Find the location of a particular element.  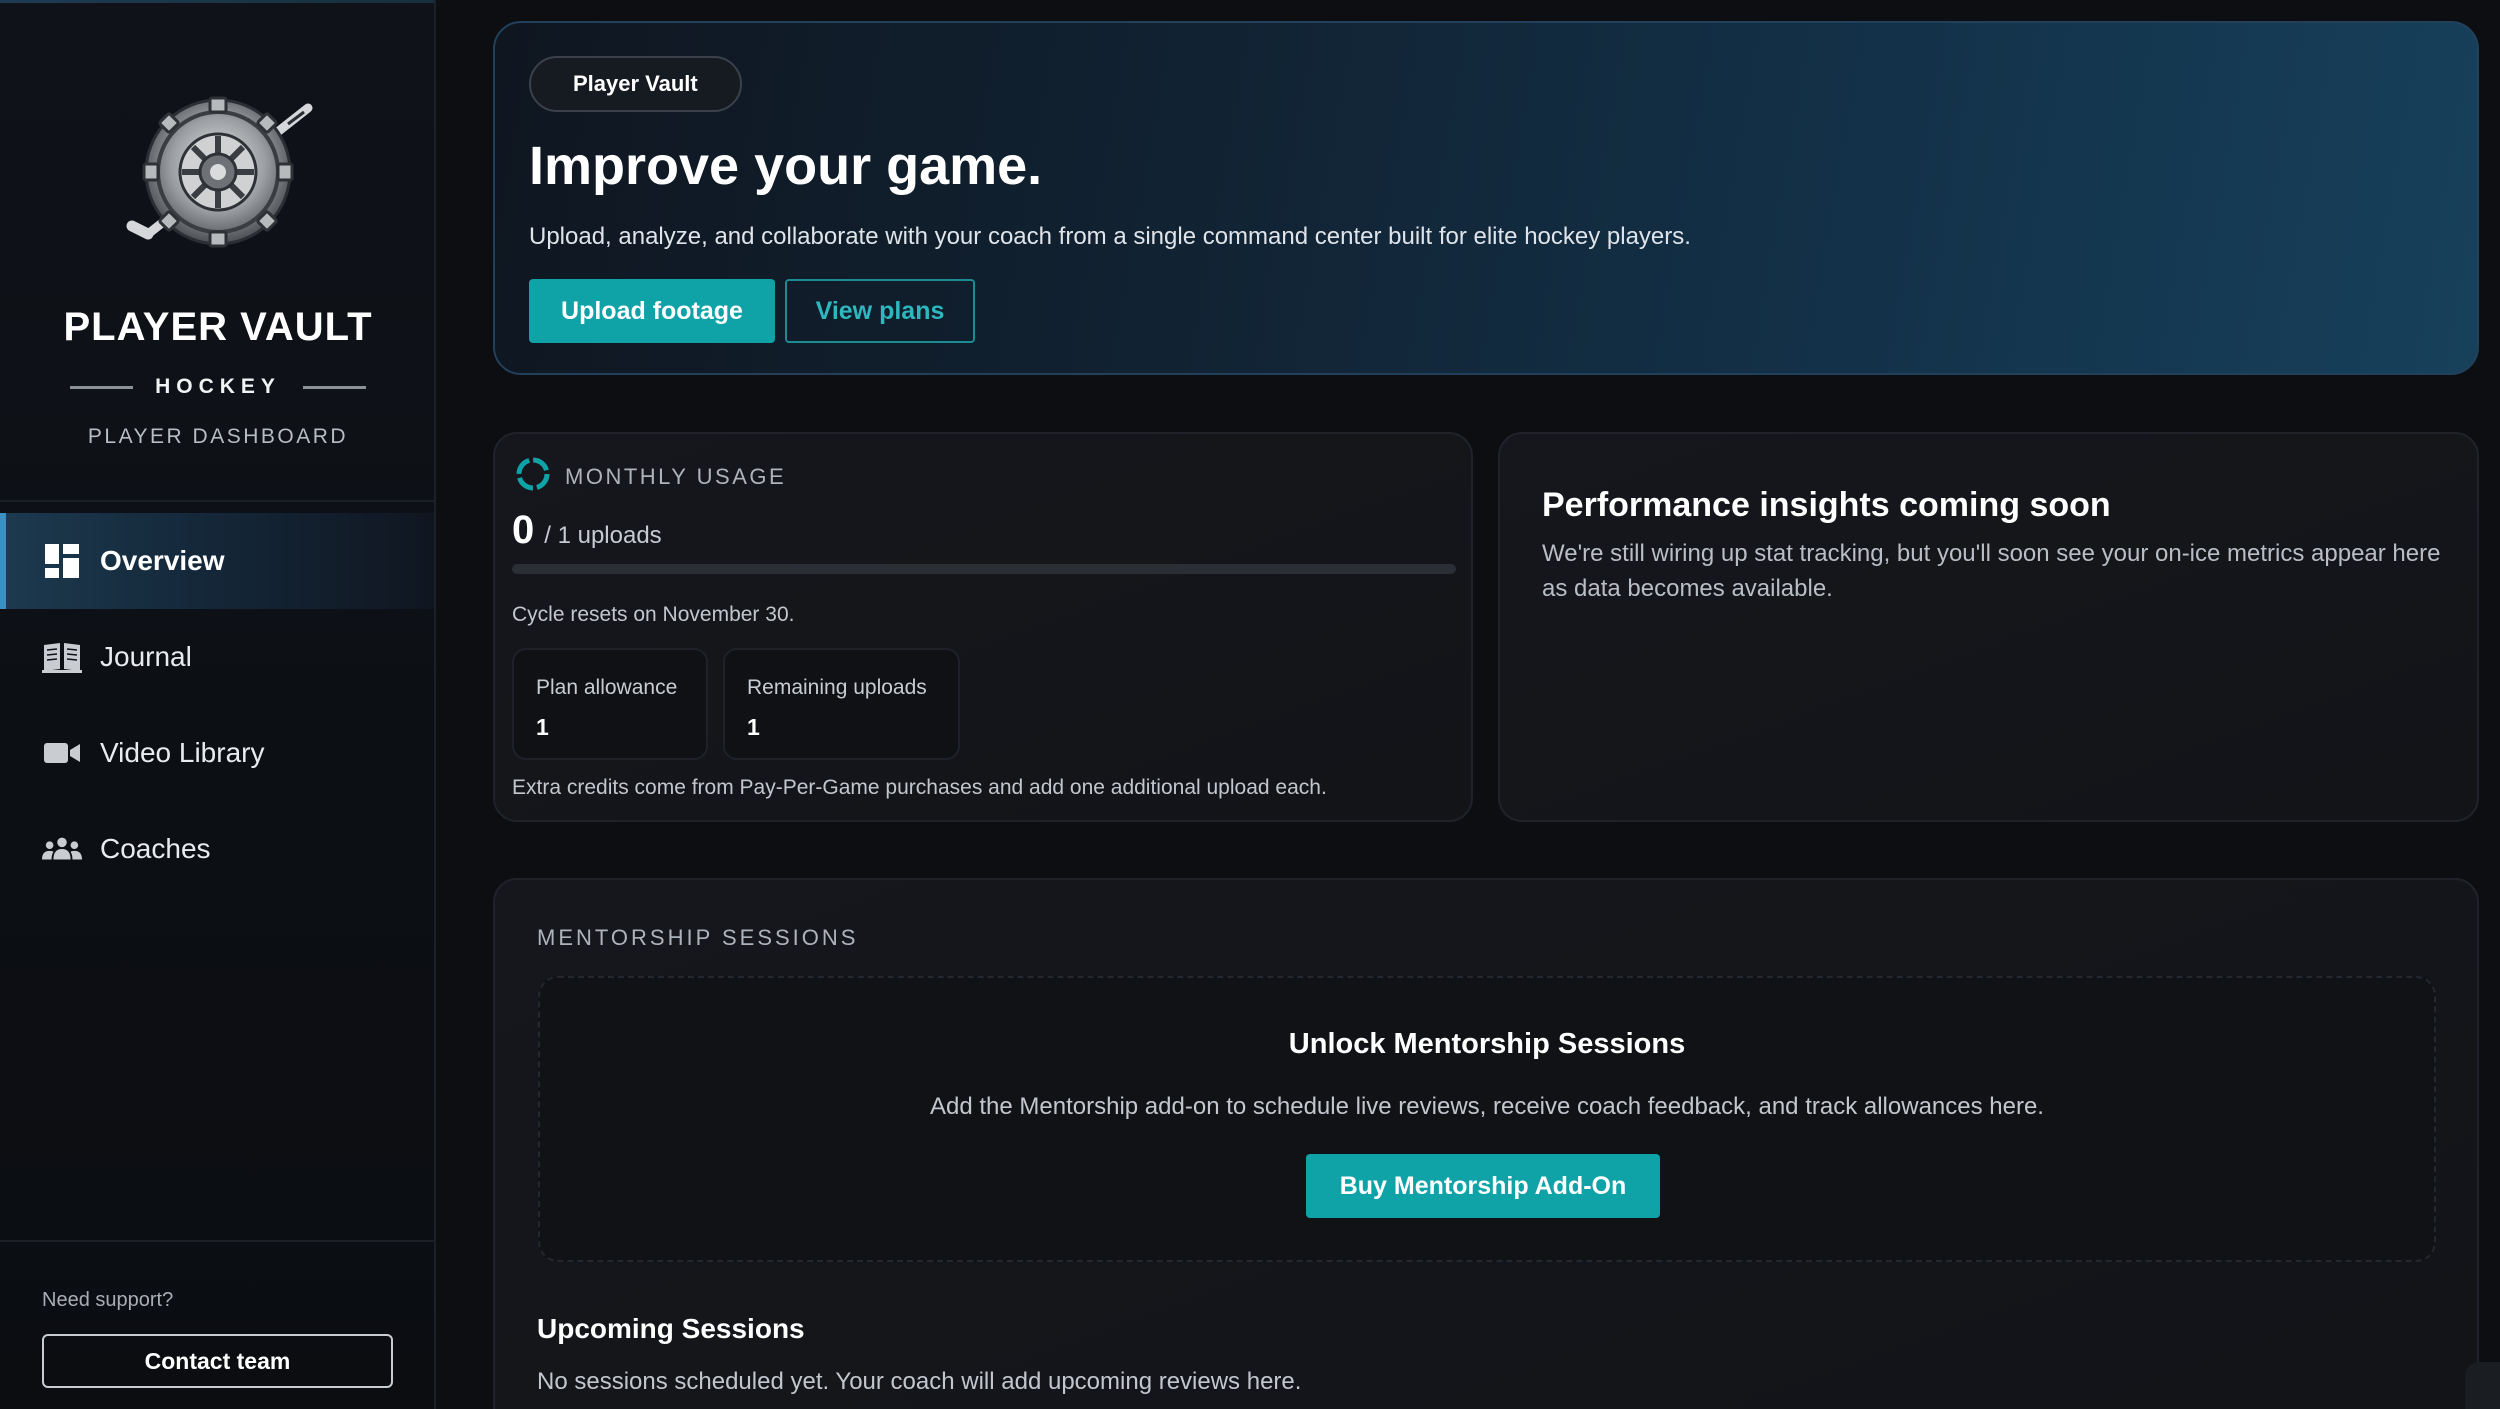

vault-logo-icon is located at coordinates (218, 171).